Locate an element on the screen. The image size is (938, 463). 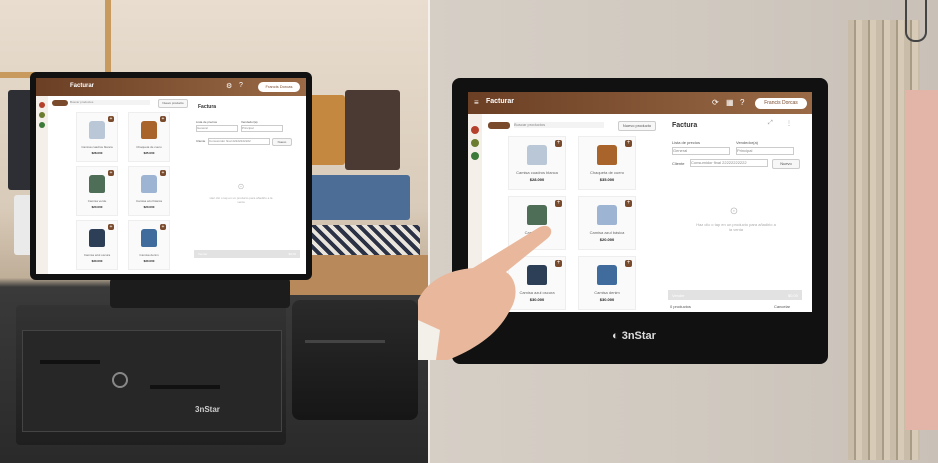
folded-denim is located at coordinates (355, 197).